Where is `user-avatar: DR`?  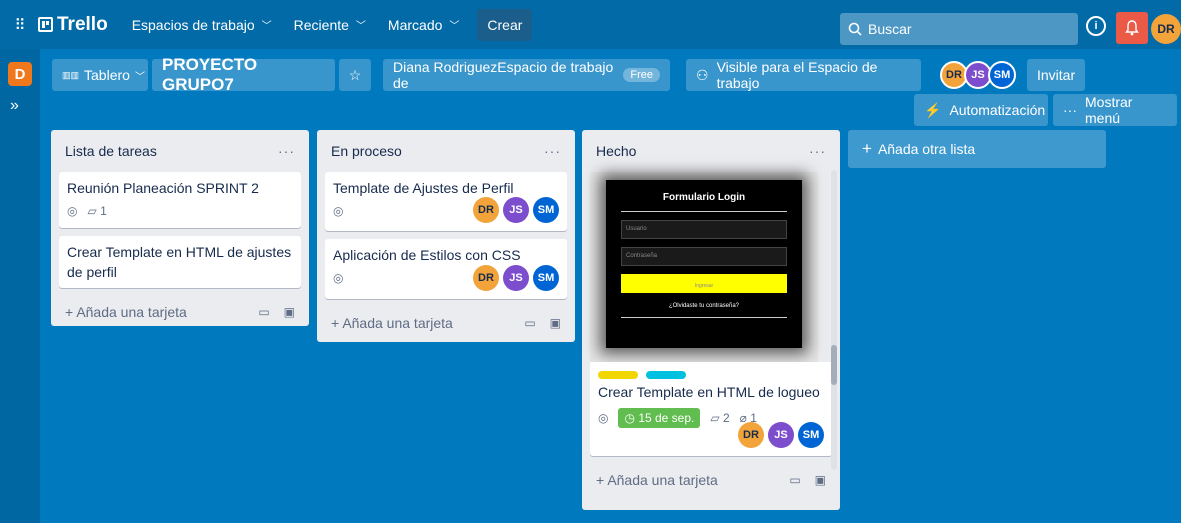
user-avatar: DR is located at coordinates (1166, 29).